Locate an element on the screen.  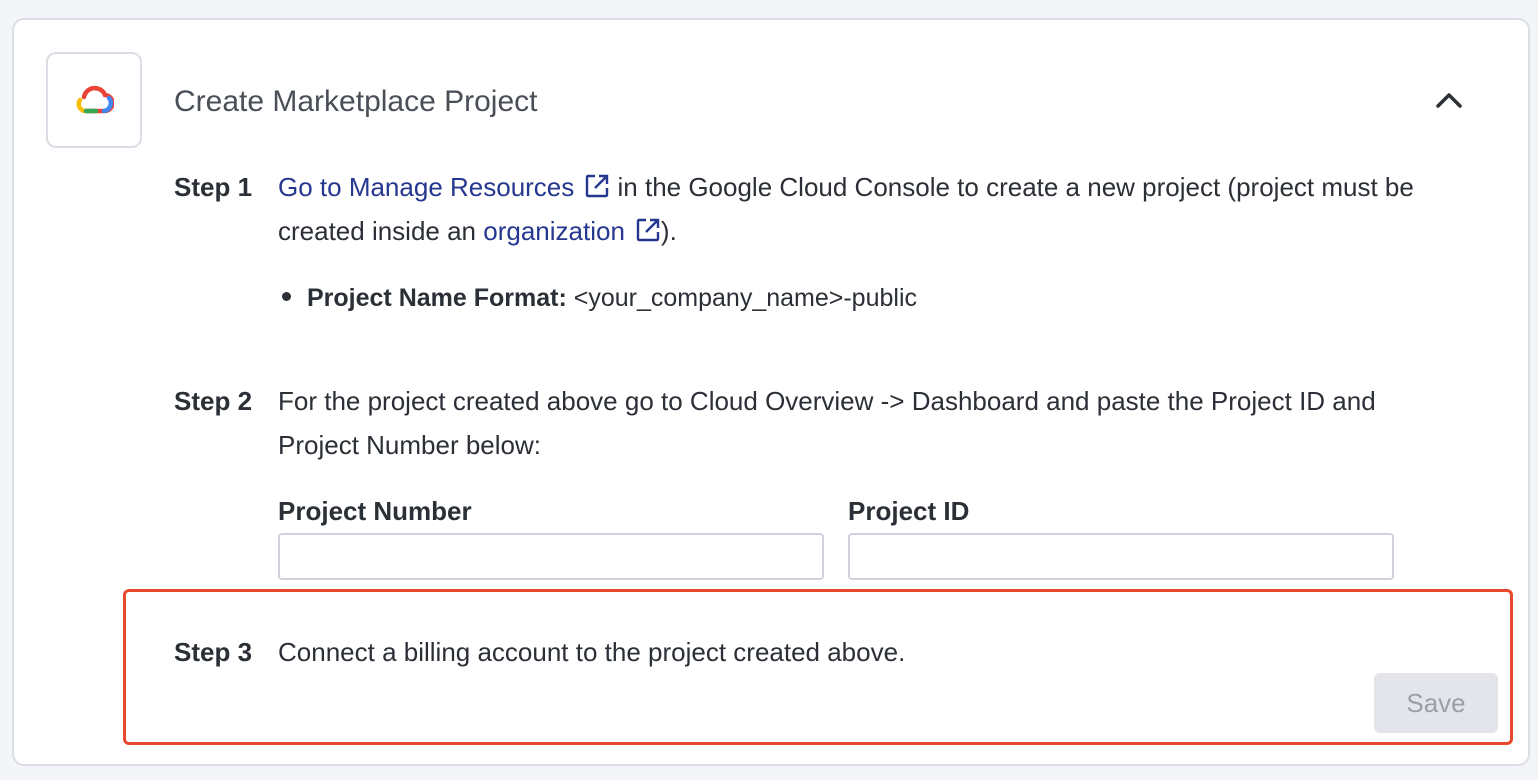
organization-link: organization is located at coordinates (572, 231).